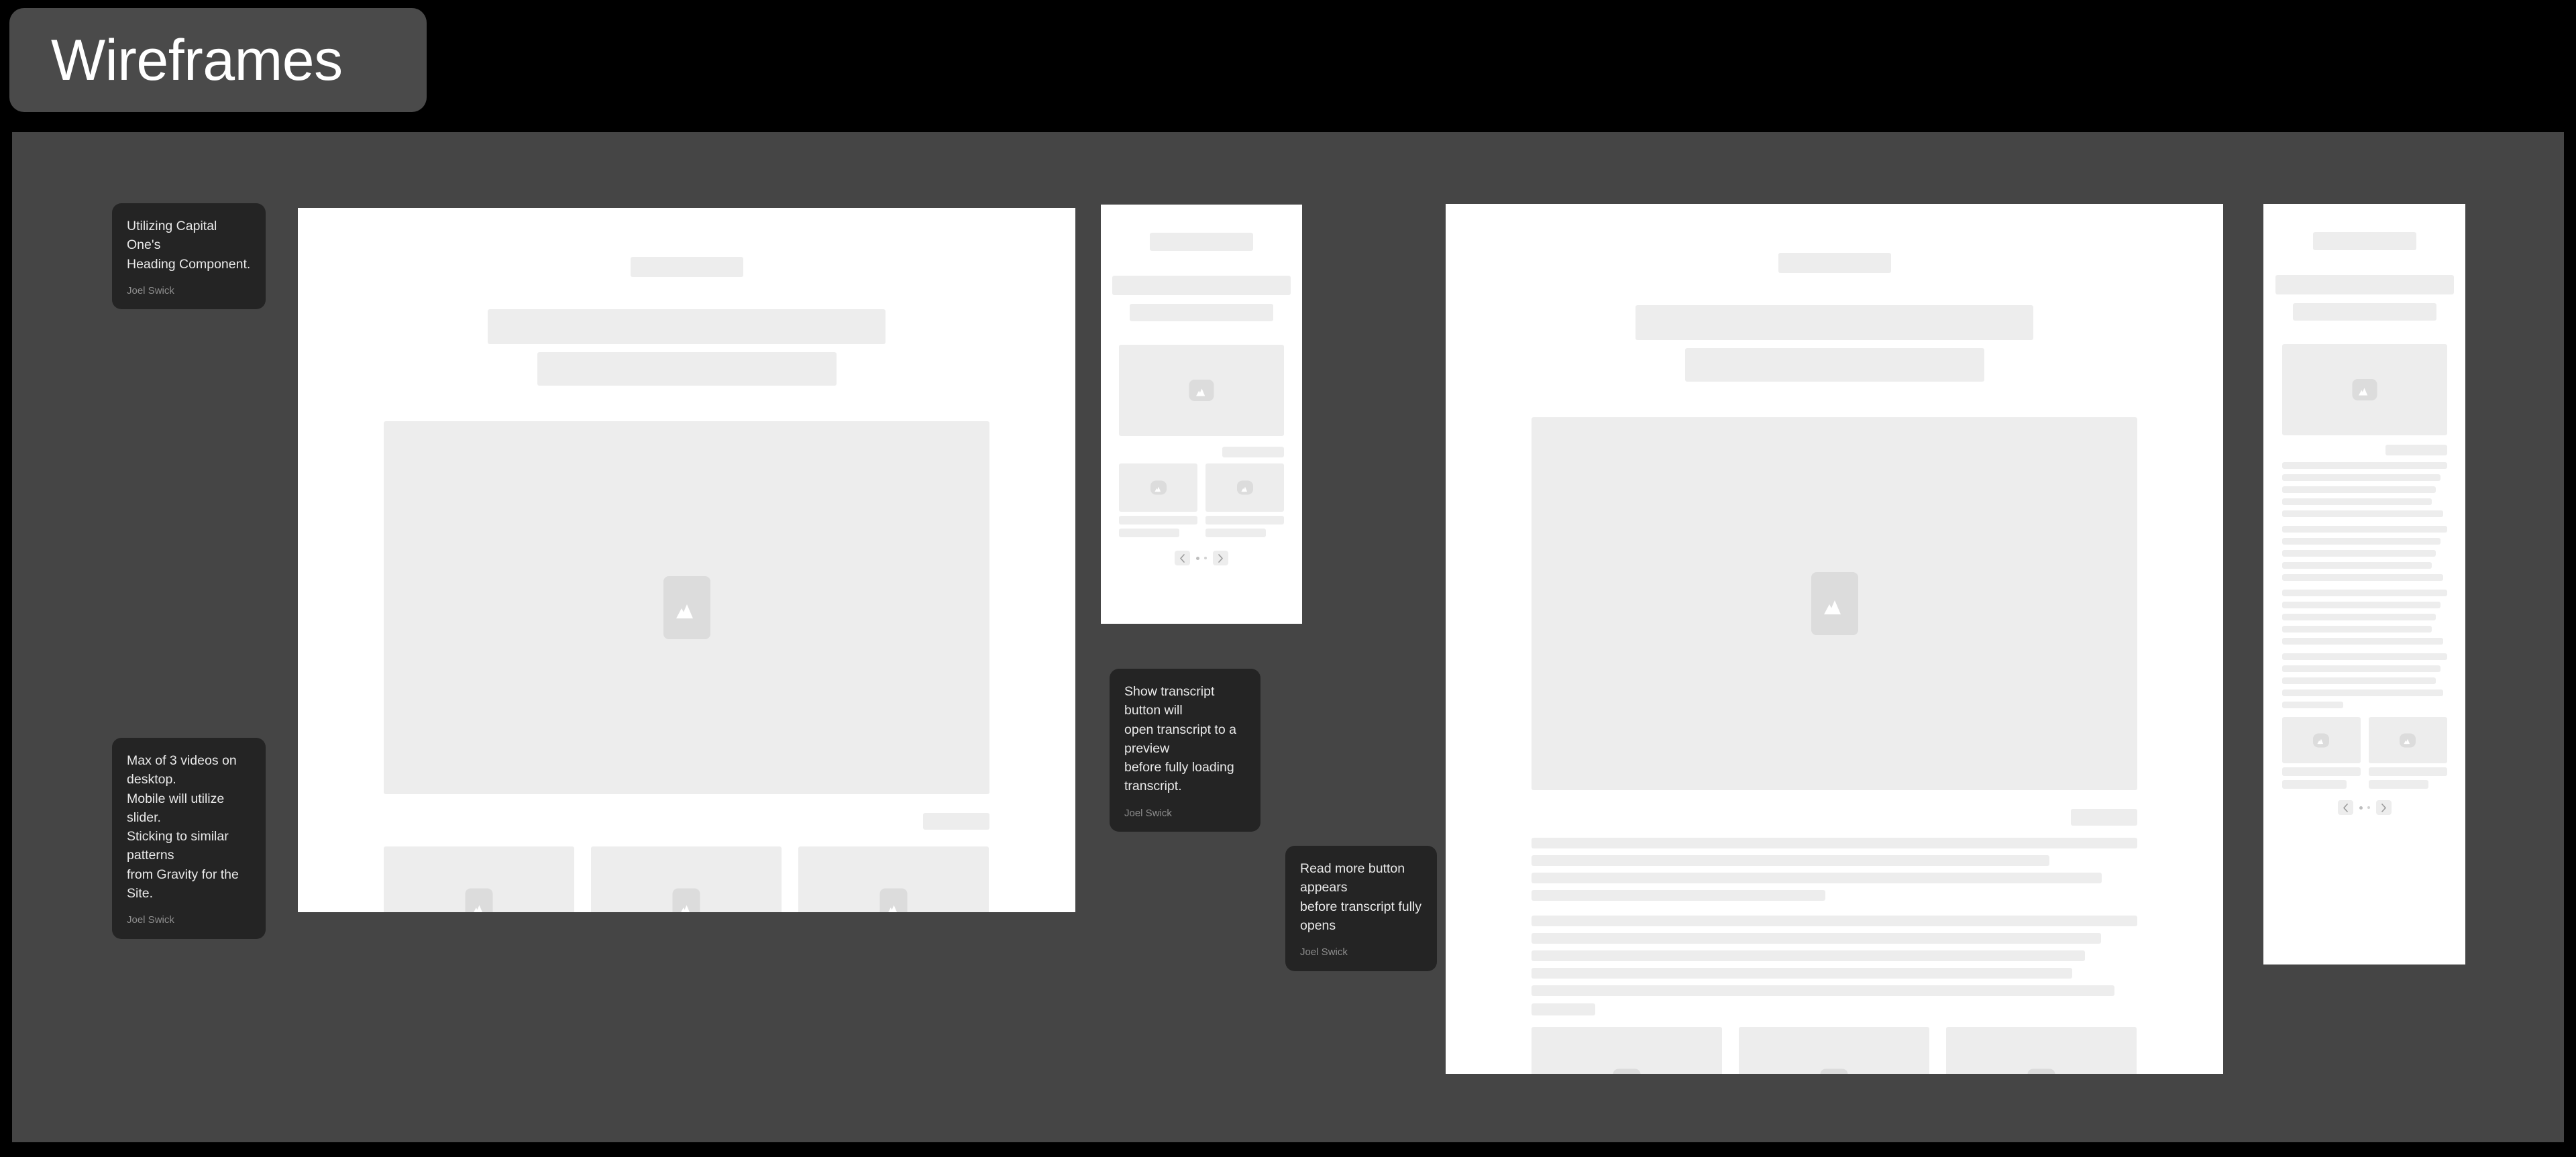 The image size is (2576, 1157). I want to click on video-thumbnail-row, so click(686, 879).